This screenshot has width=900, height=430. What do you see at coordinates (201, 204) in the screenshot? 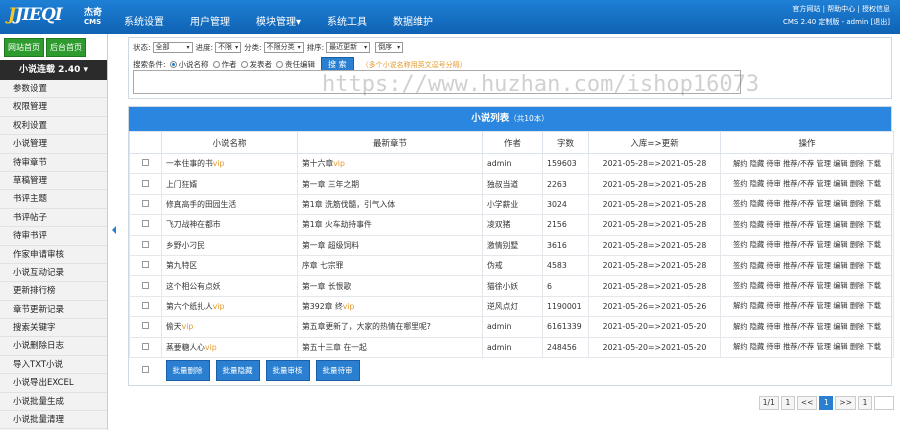
I see `novel-name: 修真高手的田园生活` at bounding box center [201, 204].